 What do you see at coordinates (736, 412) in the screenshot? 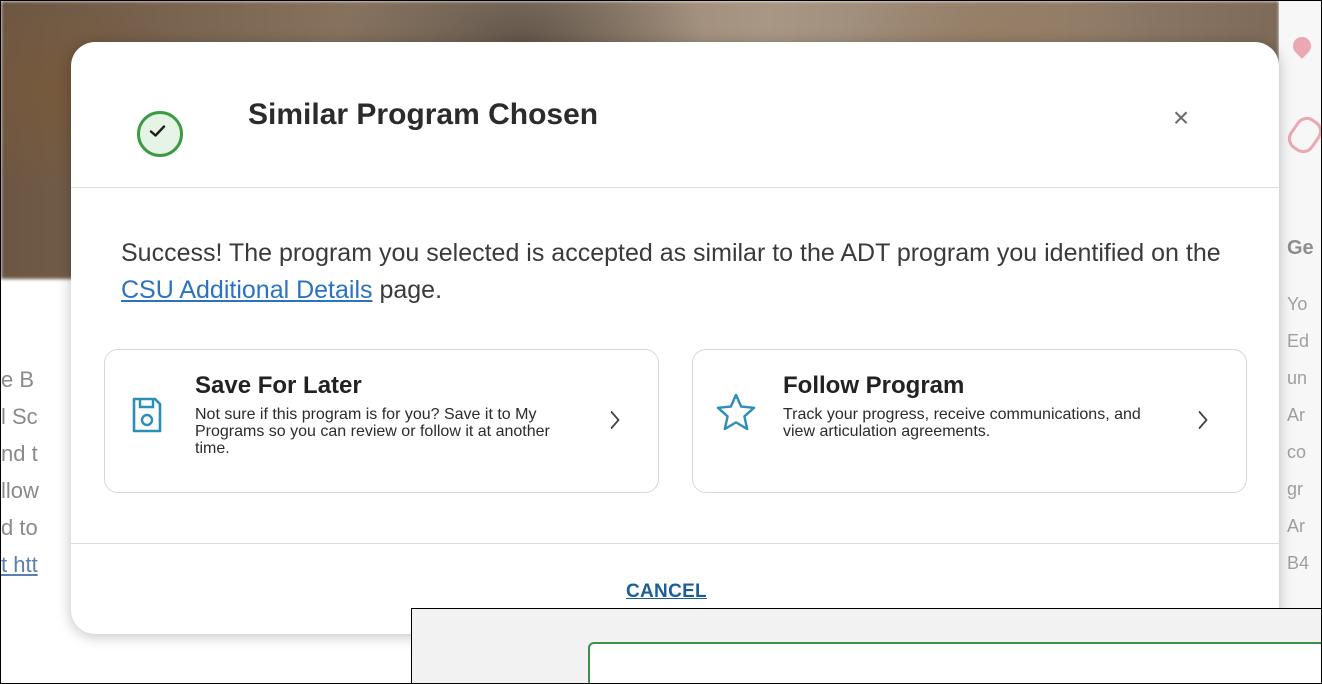
I see `star-icon` at bounding box center [736, 412].